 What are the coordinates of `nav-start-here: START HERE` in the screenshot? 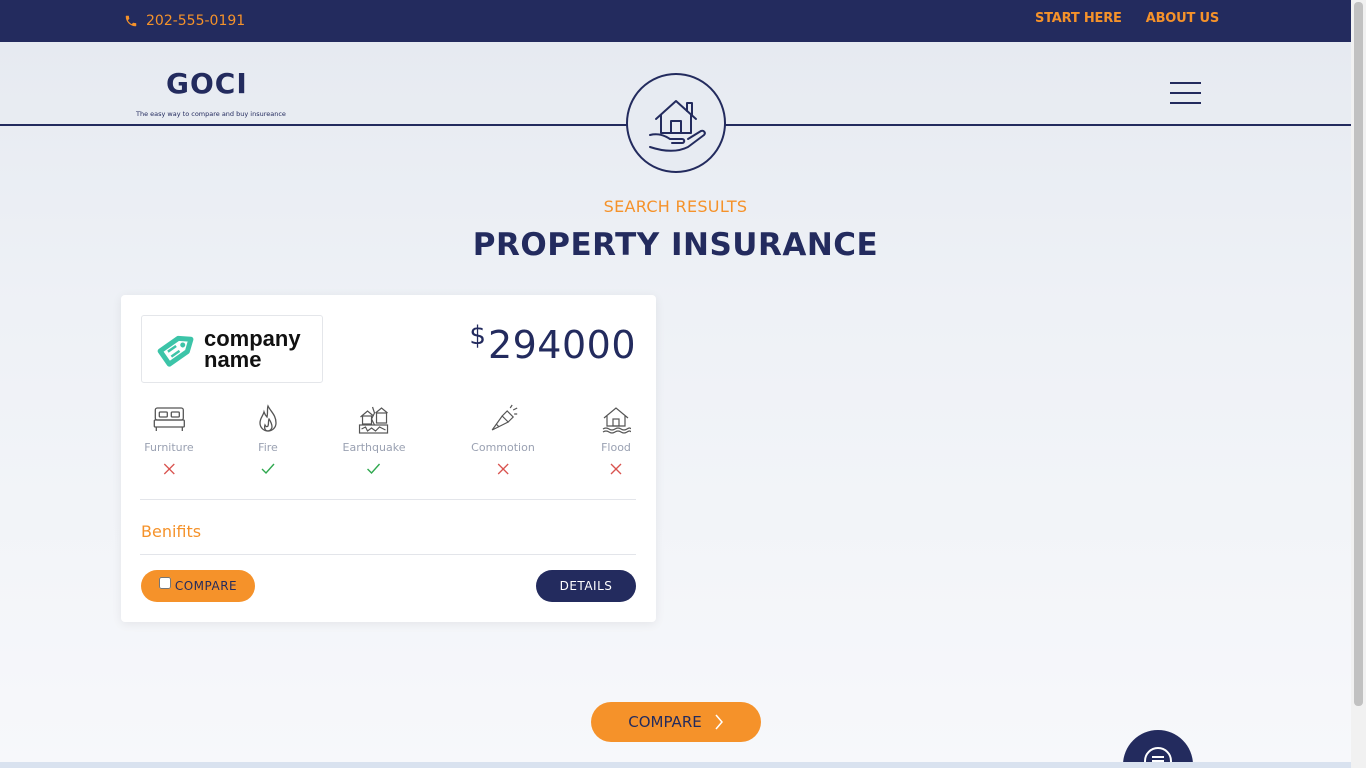 It's located at (1078, 18).